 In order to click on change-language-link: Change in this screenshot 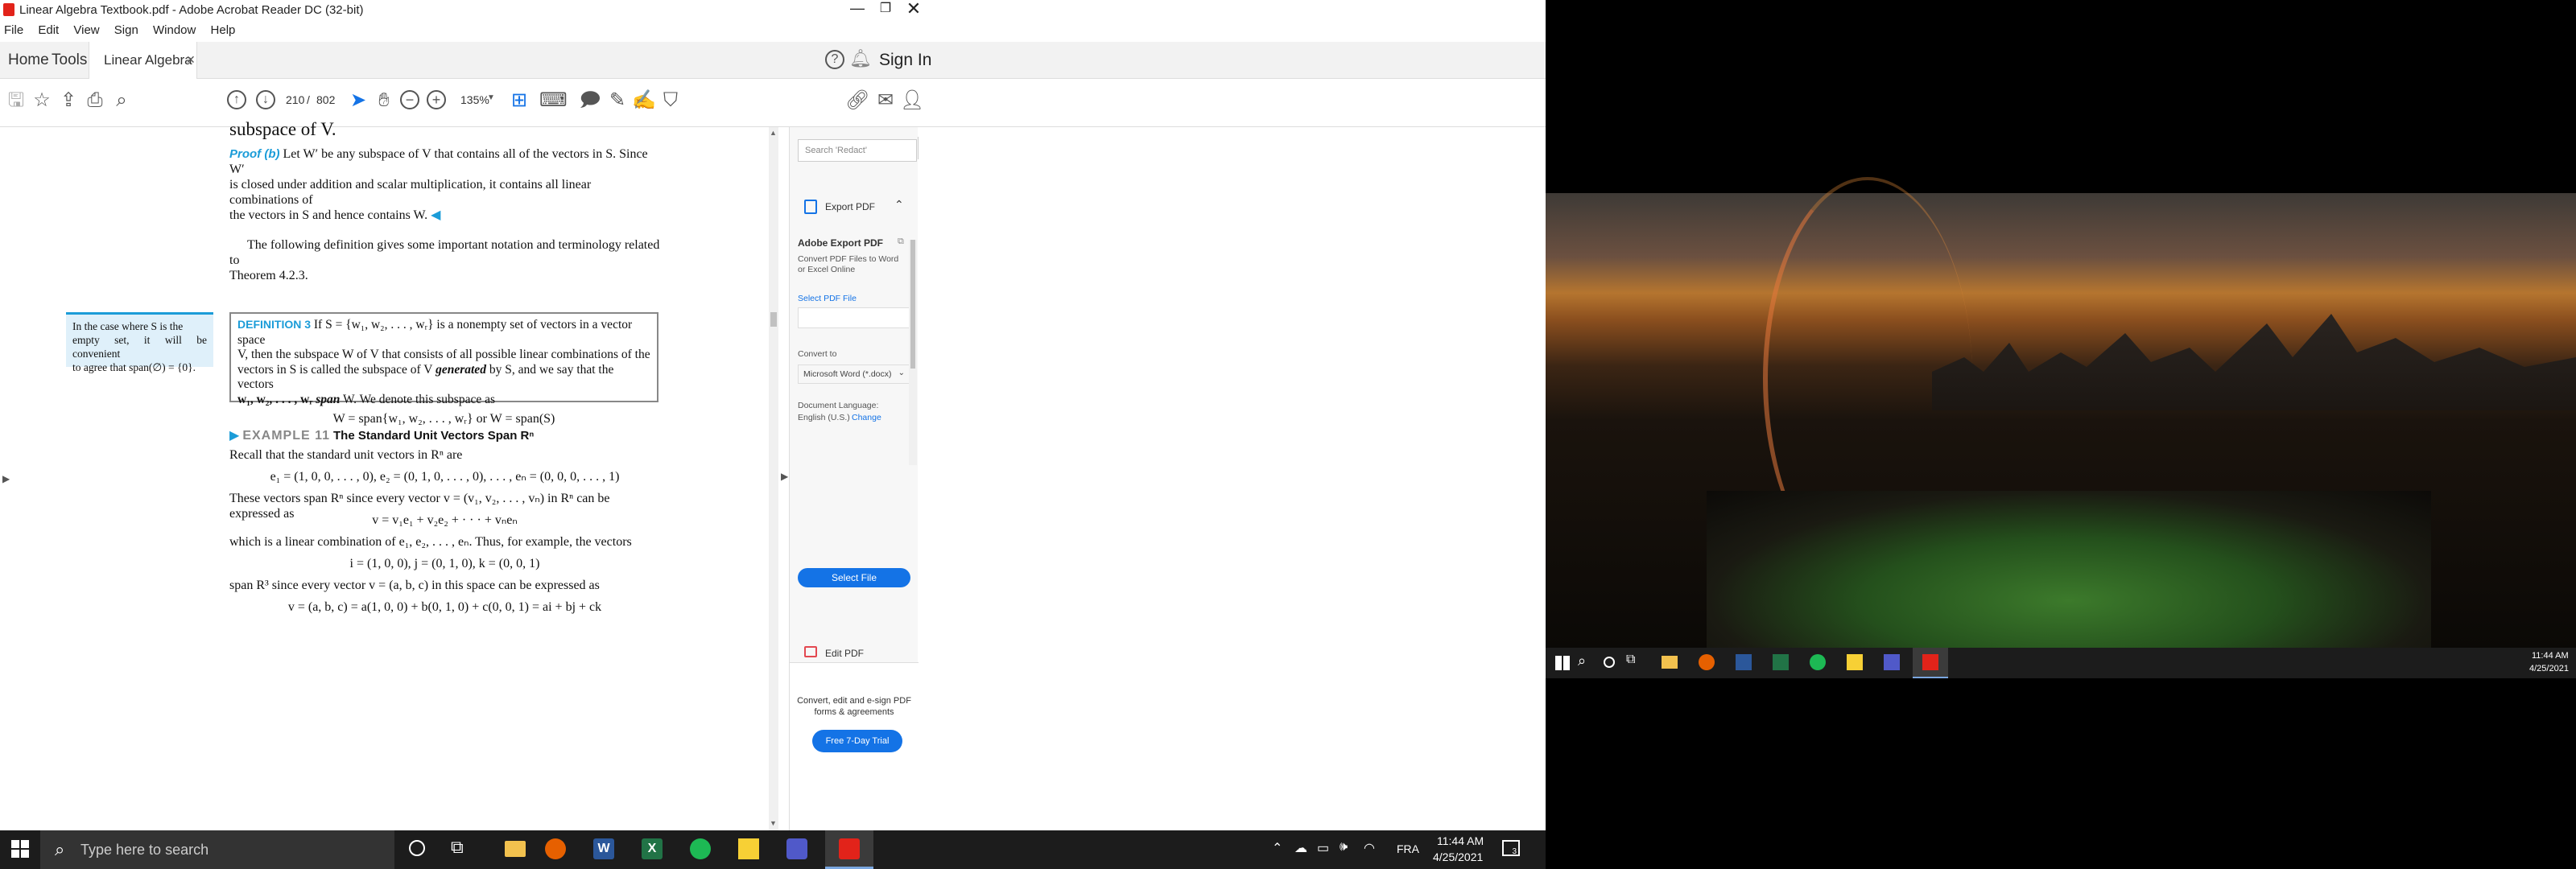, I will do `click(866, 418)`.